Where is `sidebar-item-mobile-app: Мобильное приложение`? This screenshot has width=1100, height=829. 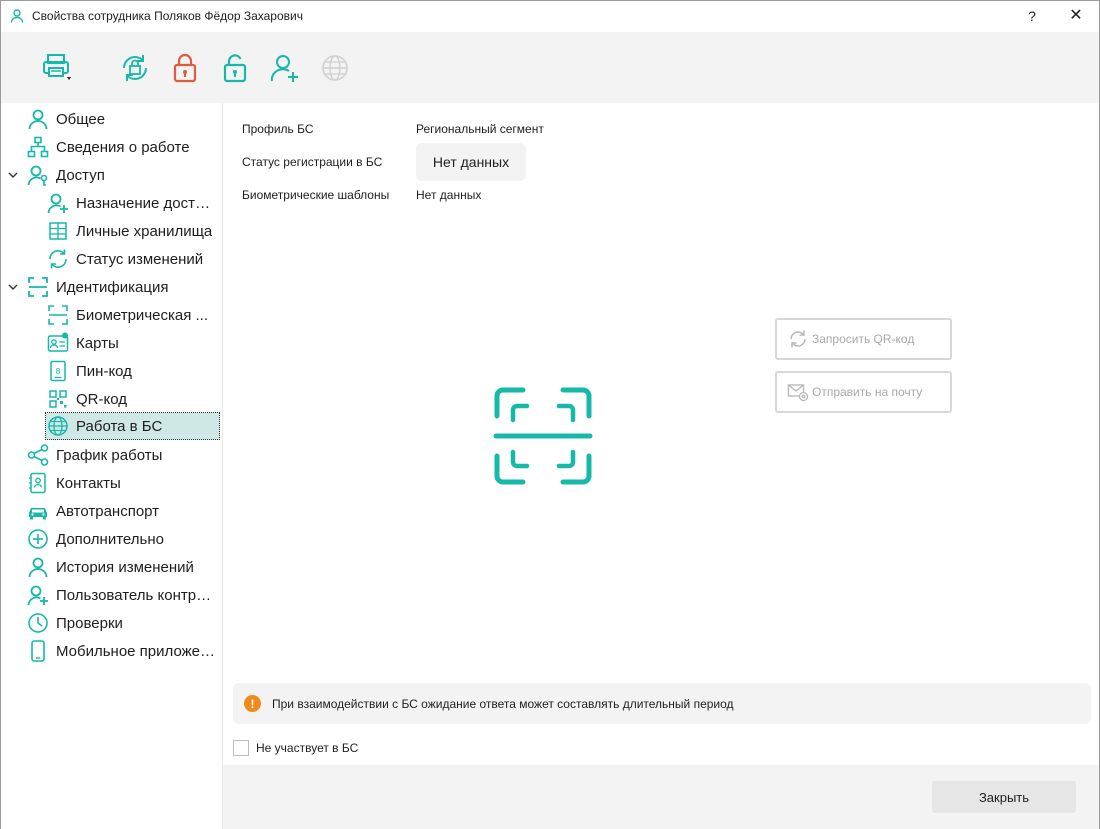
sidebar-item-mobile-app: Мобильное приложение is located at coordinates (122, 651).